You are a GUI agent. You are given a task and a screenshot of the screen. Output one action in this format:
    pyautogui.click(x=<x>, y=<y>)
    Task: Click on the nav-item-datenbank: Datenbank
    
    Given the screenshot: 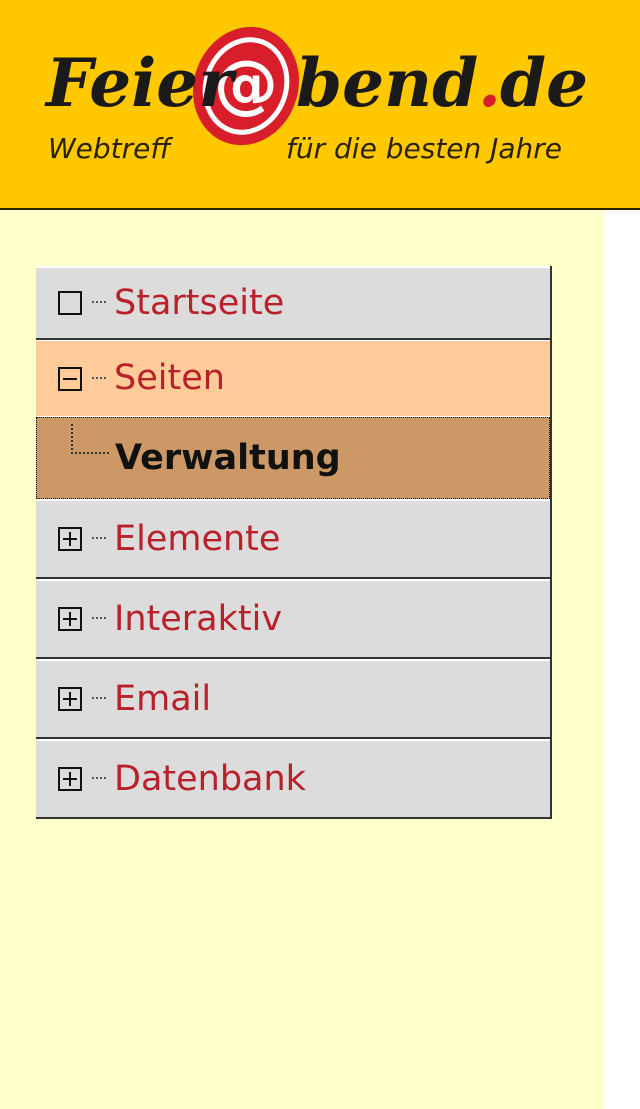 What is the action you would take?
    pyautogui.click(x=293, y=779)
    